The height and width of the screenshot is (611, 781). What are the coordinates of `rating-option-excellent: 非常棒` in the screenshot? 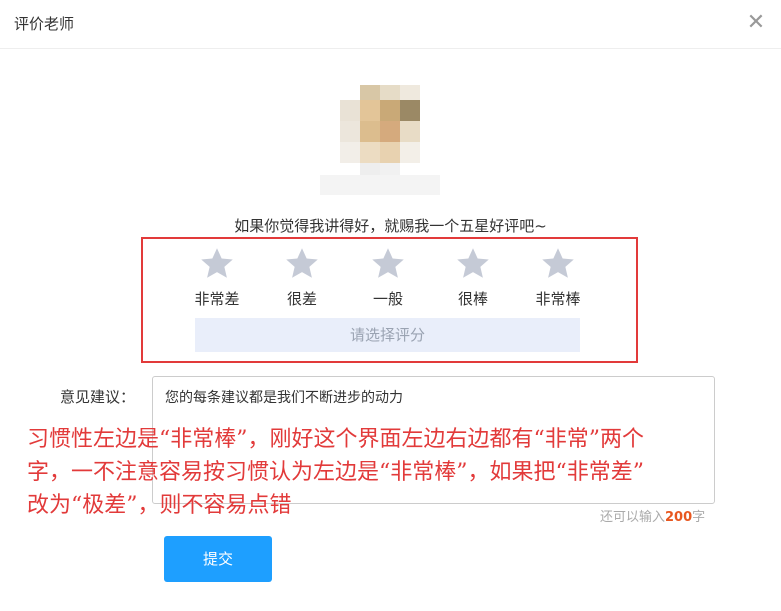 It's located at (558, 298).